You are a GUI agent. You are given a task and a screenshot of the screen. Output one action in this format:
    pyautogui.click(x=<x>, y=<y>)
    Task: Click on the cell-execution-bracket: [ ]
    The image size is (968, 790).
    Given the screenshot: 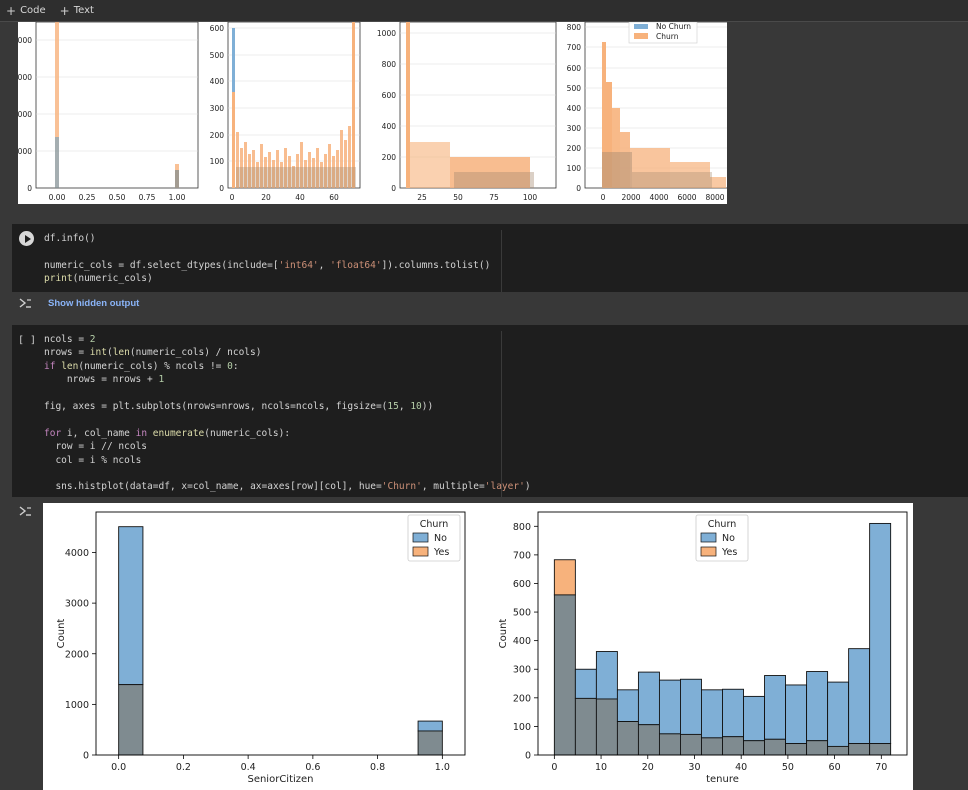 What is the action you would take?
    pyautogui.click(x=27, y=340)
    